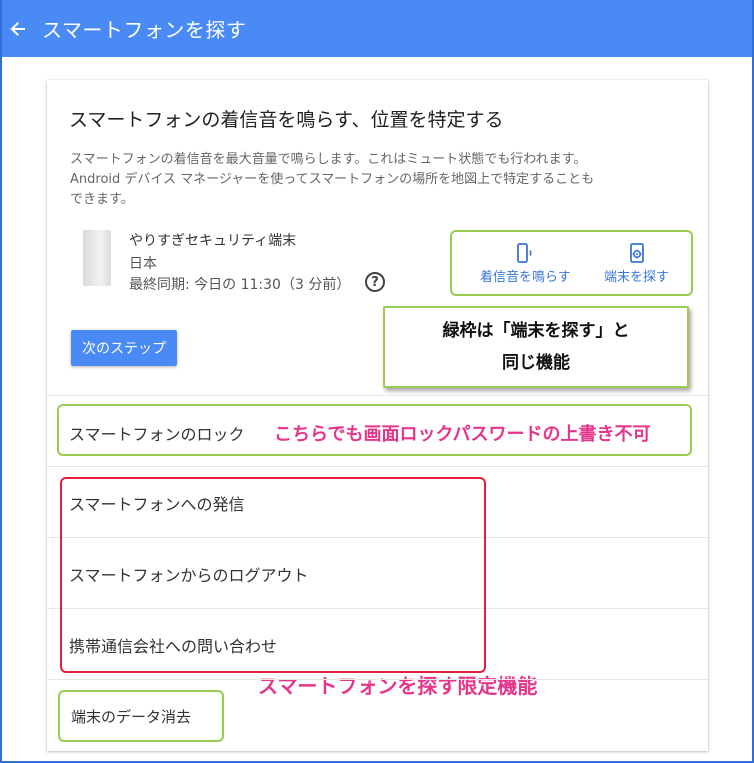  What do you see at coordinates (636, 253) in the screenshot?
I see `device-locate-icon` at bounding box center [636, 253].